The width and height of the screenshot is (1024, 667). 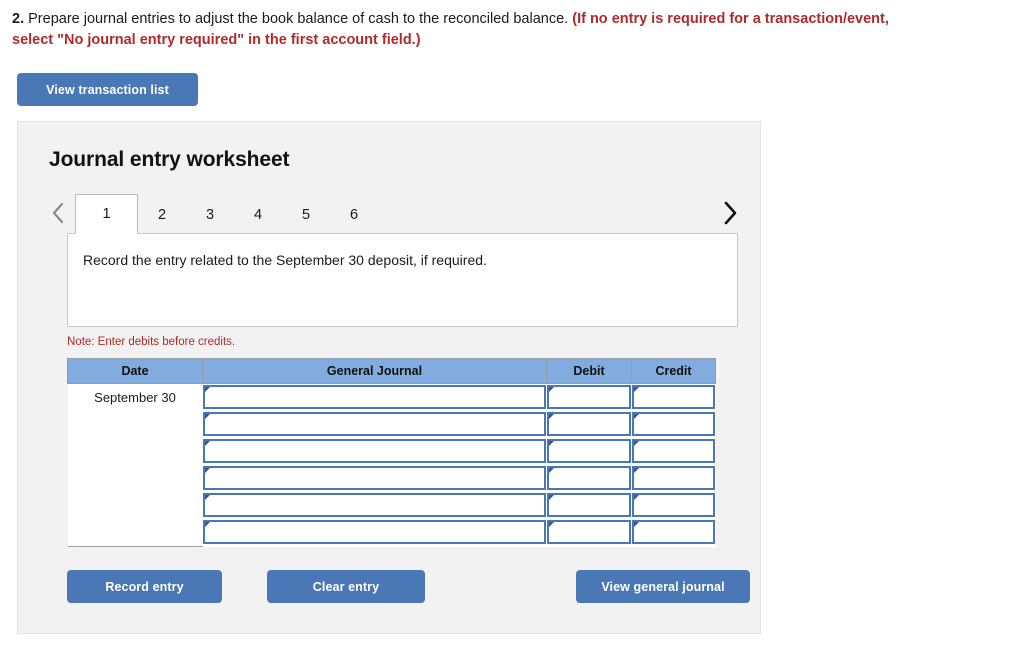 I want to click on view-transaction-list-wrap: View transaction list, so click(x=520, y=89).